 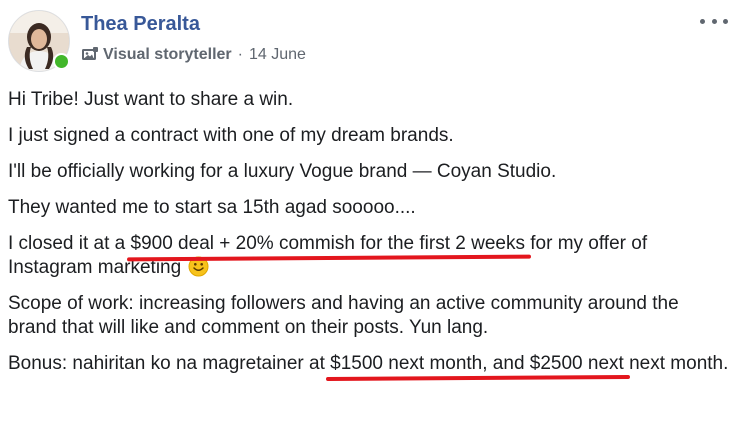 What do you see at coordinates (90, 55) in the screenshot?
I see `storyteller-badge-icon` at bounding box center [90, 55].